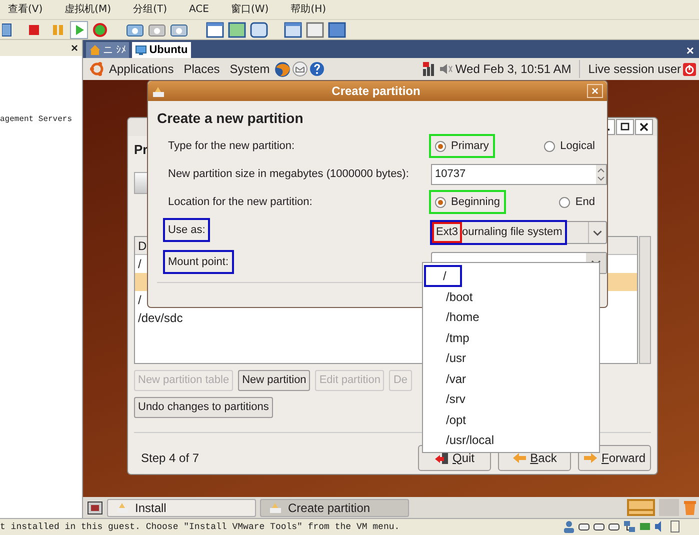  Describe the element at coordinates (689, 69) in the screenshot. I see `power-icon` at that location.